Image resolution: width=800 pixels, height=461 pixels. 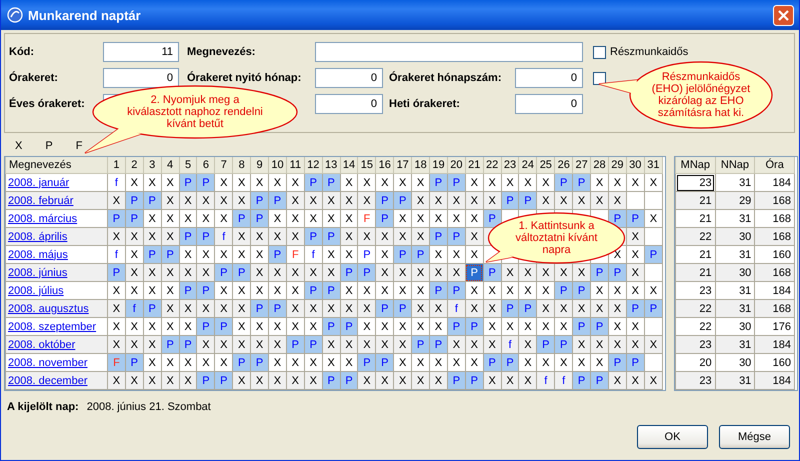 What do you see at coordinates (134, 165) in the screenshot?
I see `column-header: 2` at bounding box center [134, 165].